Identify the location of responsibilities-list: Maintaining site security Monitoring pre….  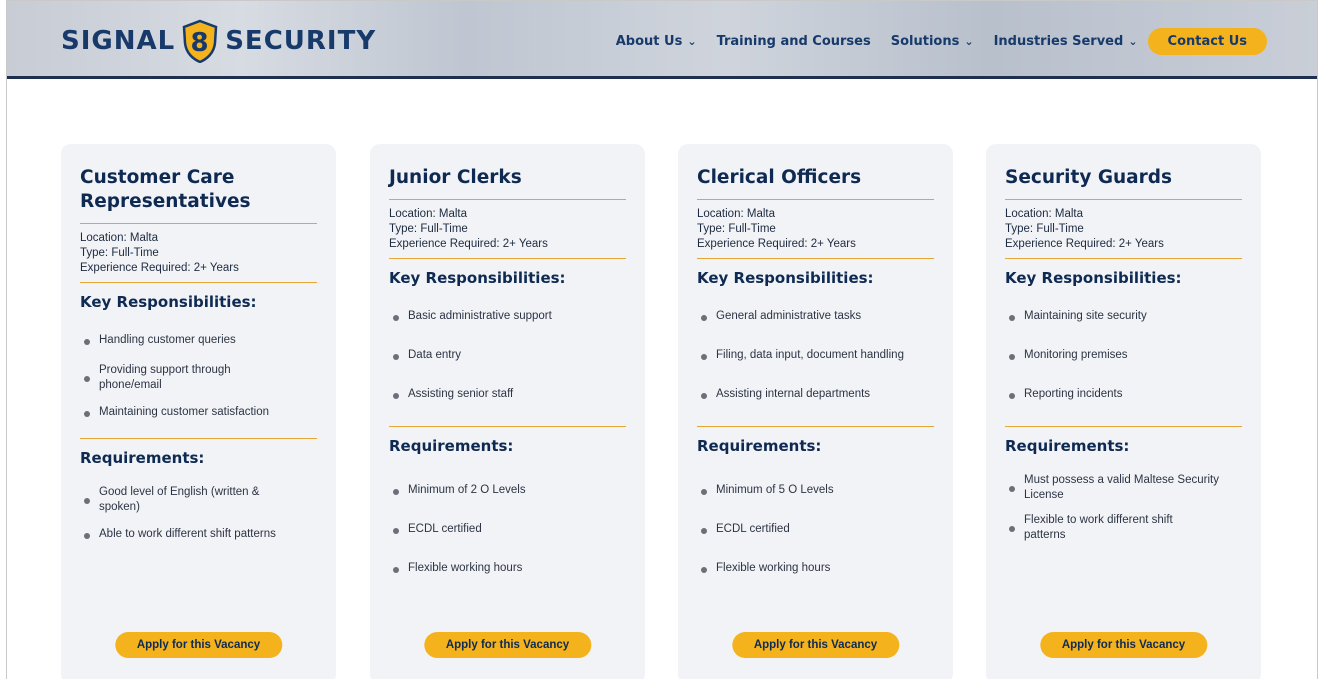
(1123, 355).